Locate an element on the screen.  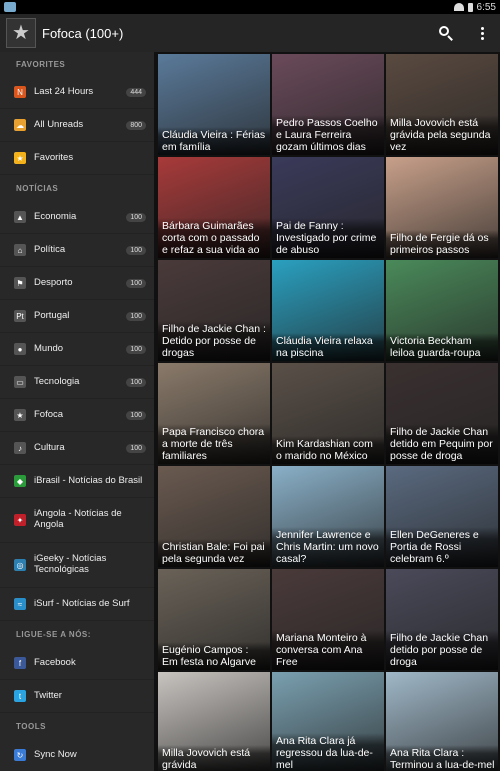
sidebar-item-label: Last 24 Hours is located at coordinates (64, 91).